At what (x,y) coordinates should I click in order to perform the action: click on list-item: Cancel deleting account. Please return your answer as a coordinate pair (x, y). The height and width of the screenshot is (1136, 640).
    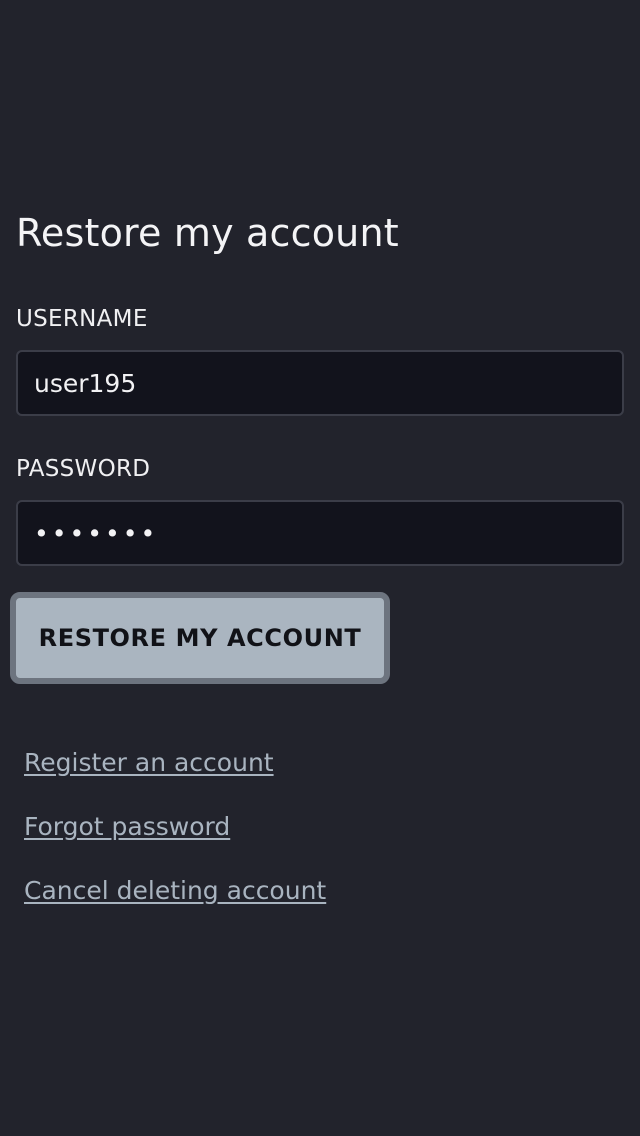
    Looking at the image, I should click on (175, 904).